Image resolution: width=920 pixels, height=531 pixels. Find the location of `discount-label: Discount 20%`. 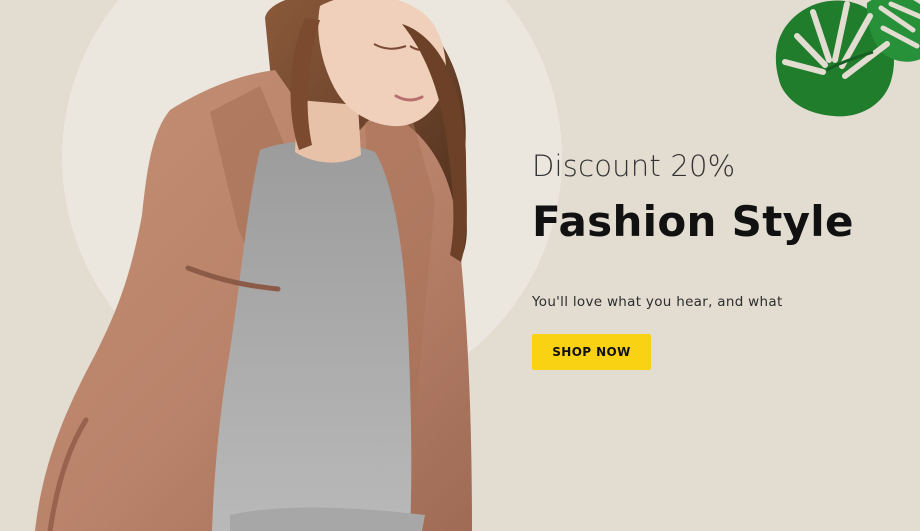

discount-label: Discount 20% is located at coordinates (634, 166).